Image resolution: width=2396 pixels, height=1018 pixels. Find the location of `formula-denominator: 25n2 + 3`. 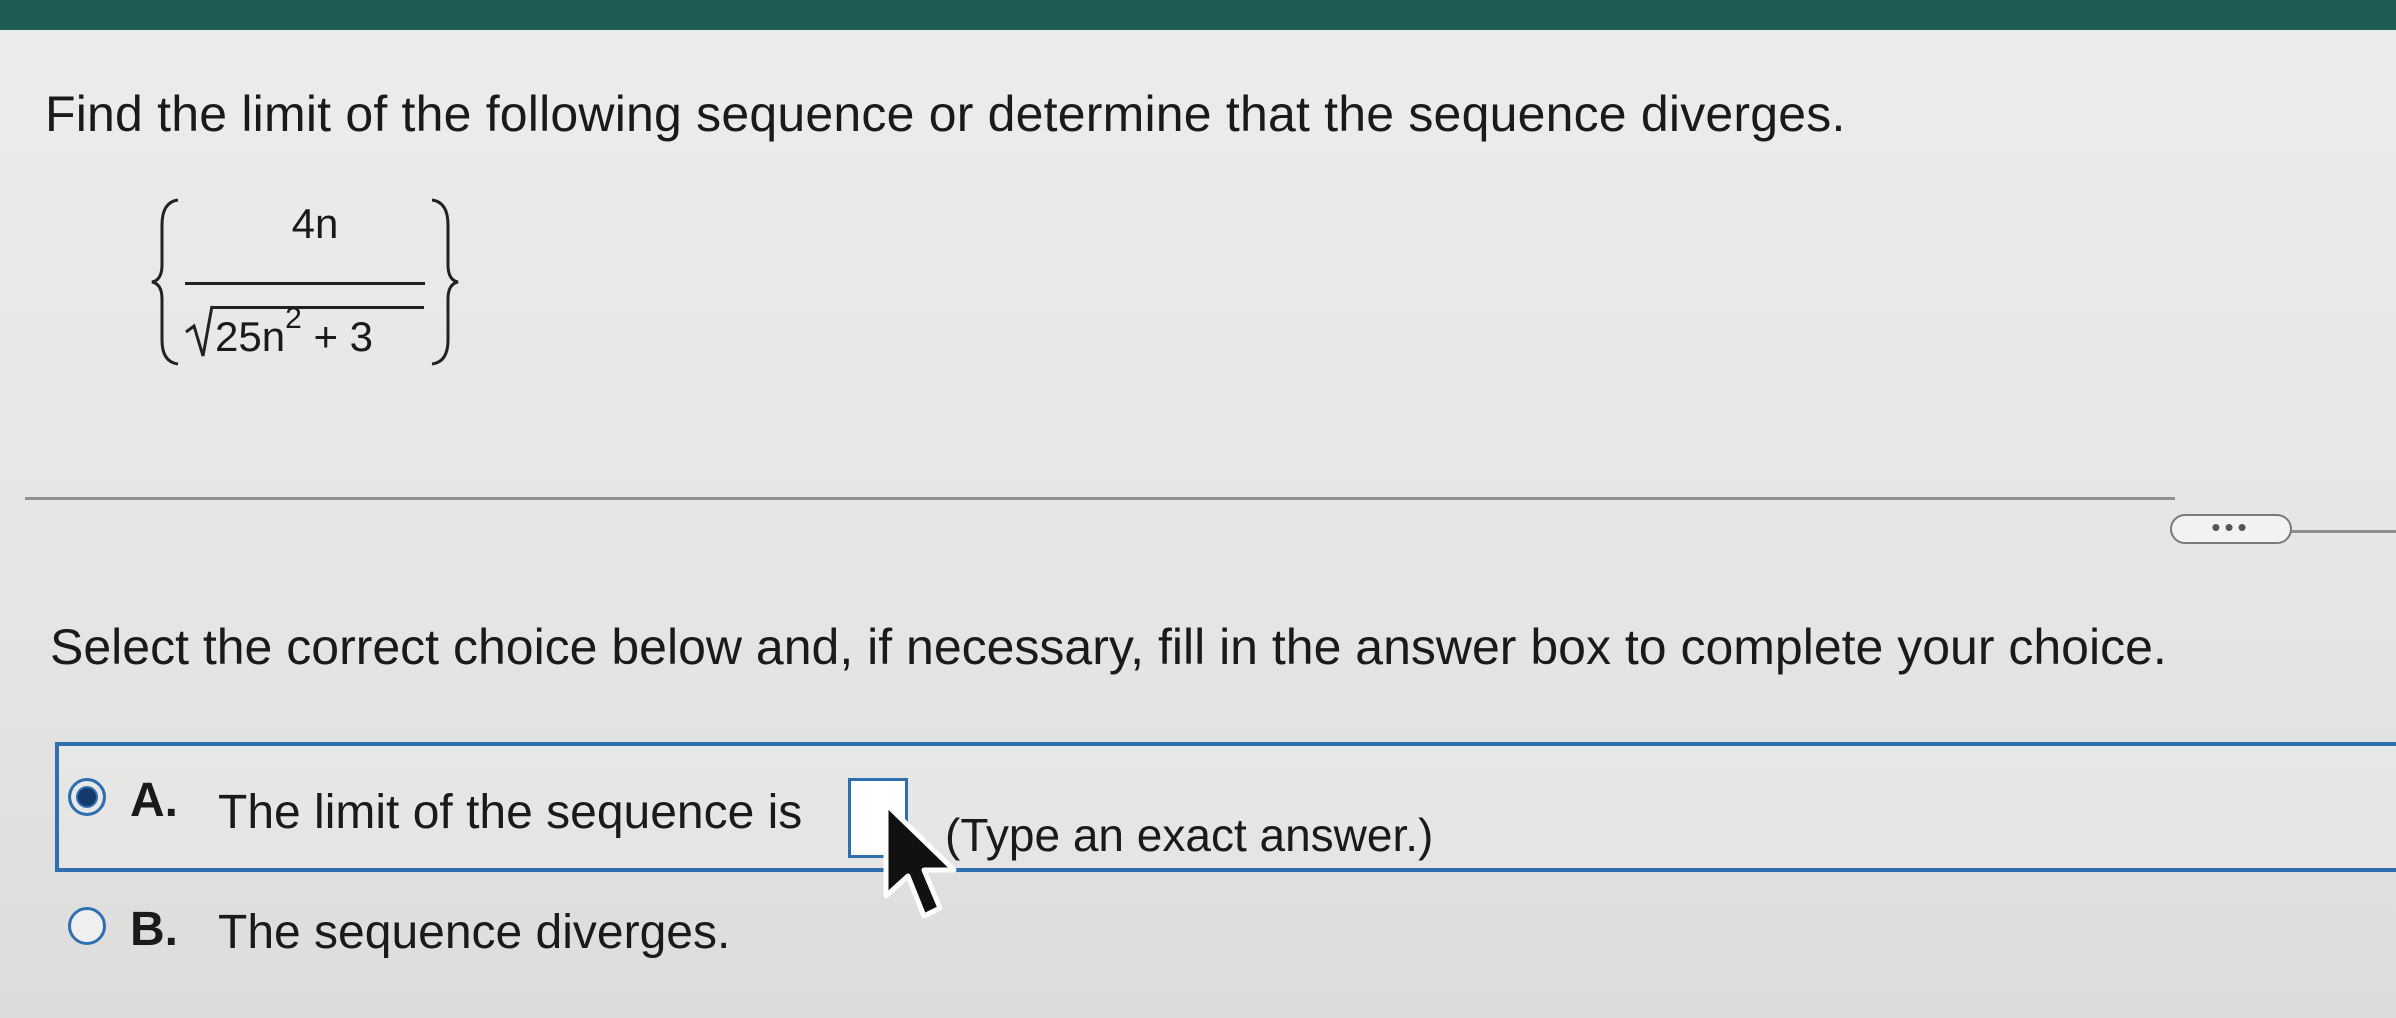

formula-denominator: 25n2 + 3 is located at coordinates (294, 331).